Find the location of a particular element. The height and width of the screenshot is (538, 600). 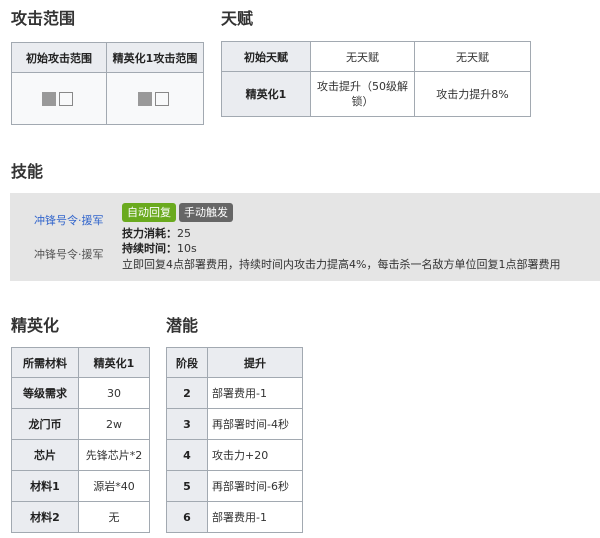

elite-row-value: 先锋芯片*2 is located at coordinates (114, 455).